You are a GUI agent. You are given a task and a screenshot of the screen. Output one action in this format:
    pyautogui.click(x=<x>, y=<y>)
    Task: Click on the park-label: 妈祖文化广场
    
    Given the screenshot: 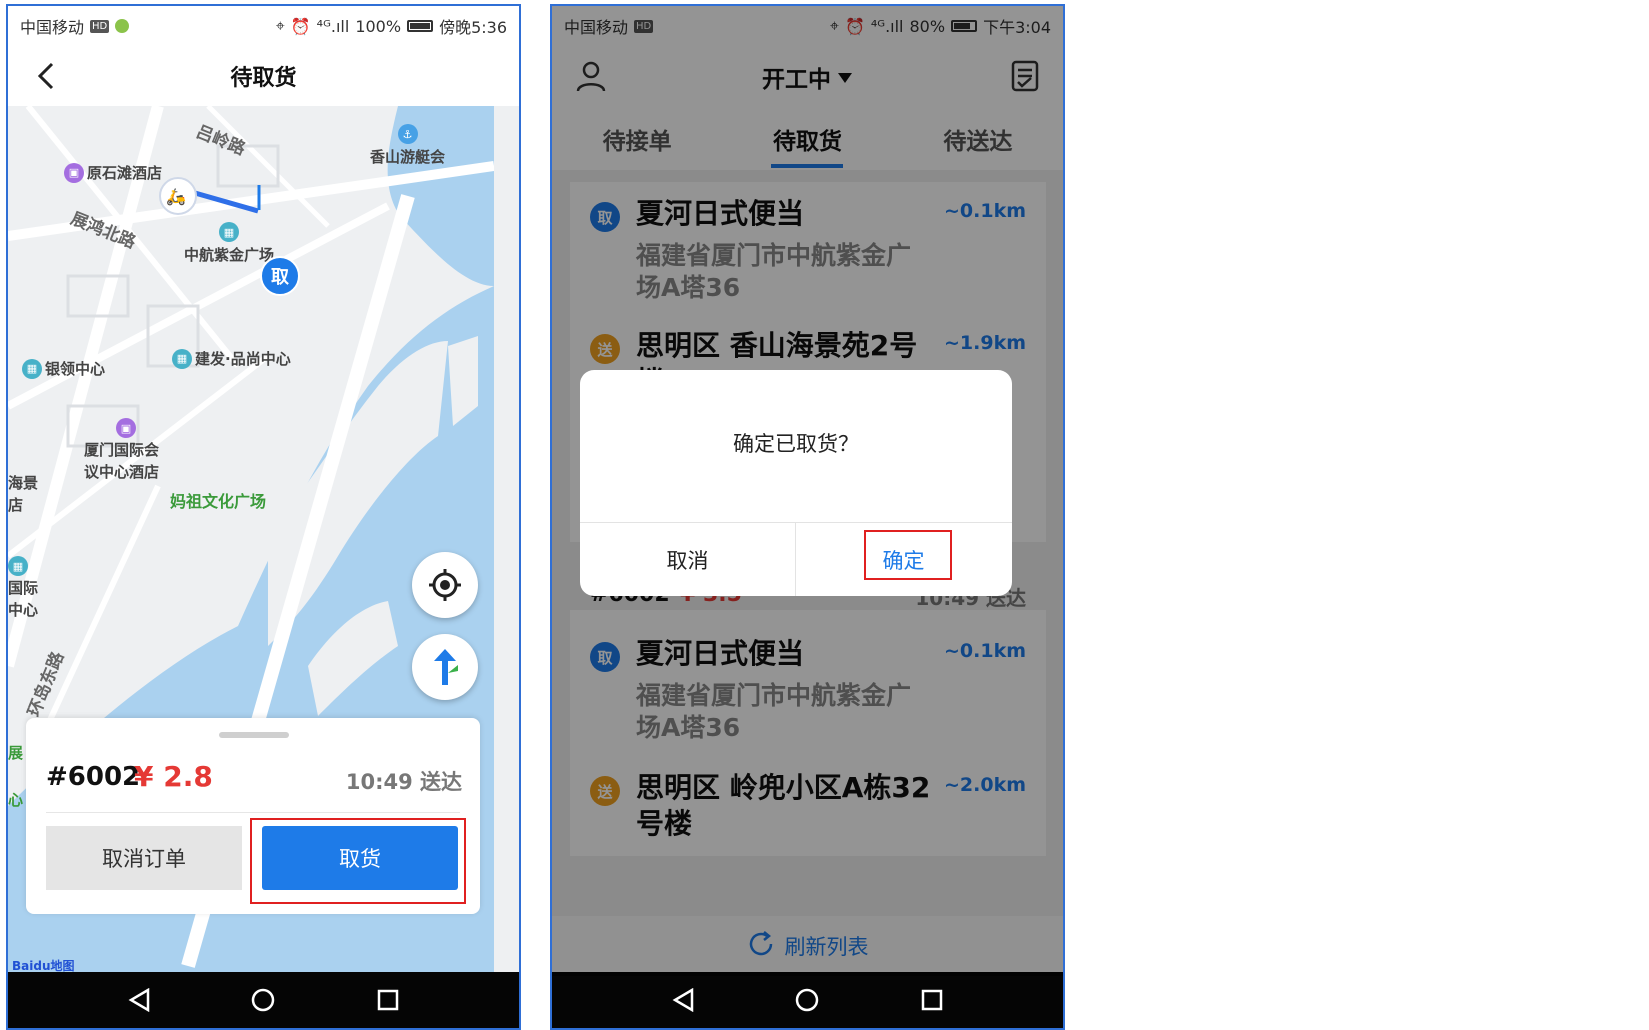 What is the action you would take?
    pyautogui.click(x=218, y=501)
    